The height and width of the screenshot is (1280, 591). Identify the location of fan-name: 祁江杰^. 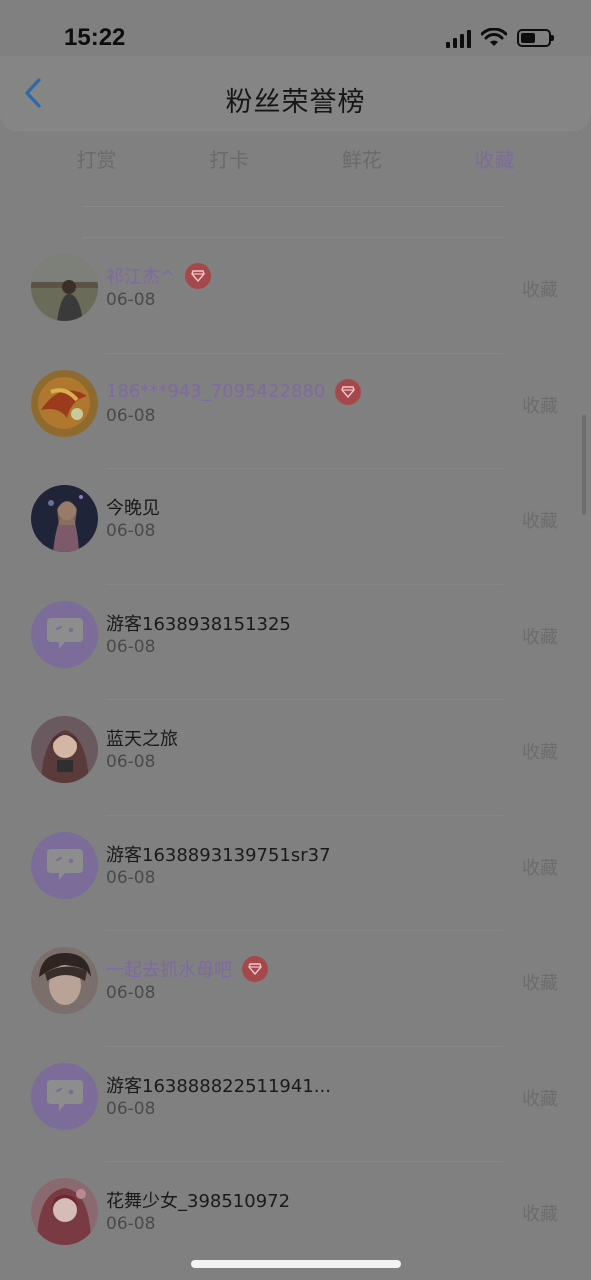
(141, 277).